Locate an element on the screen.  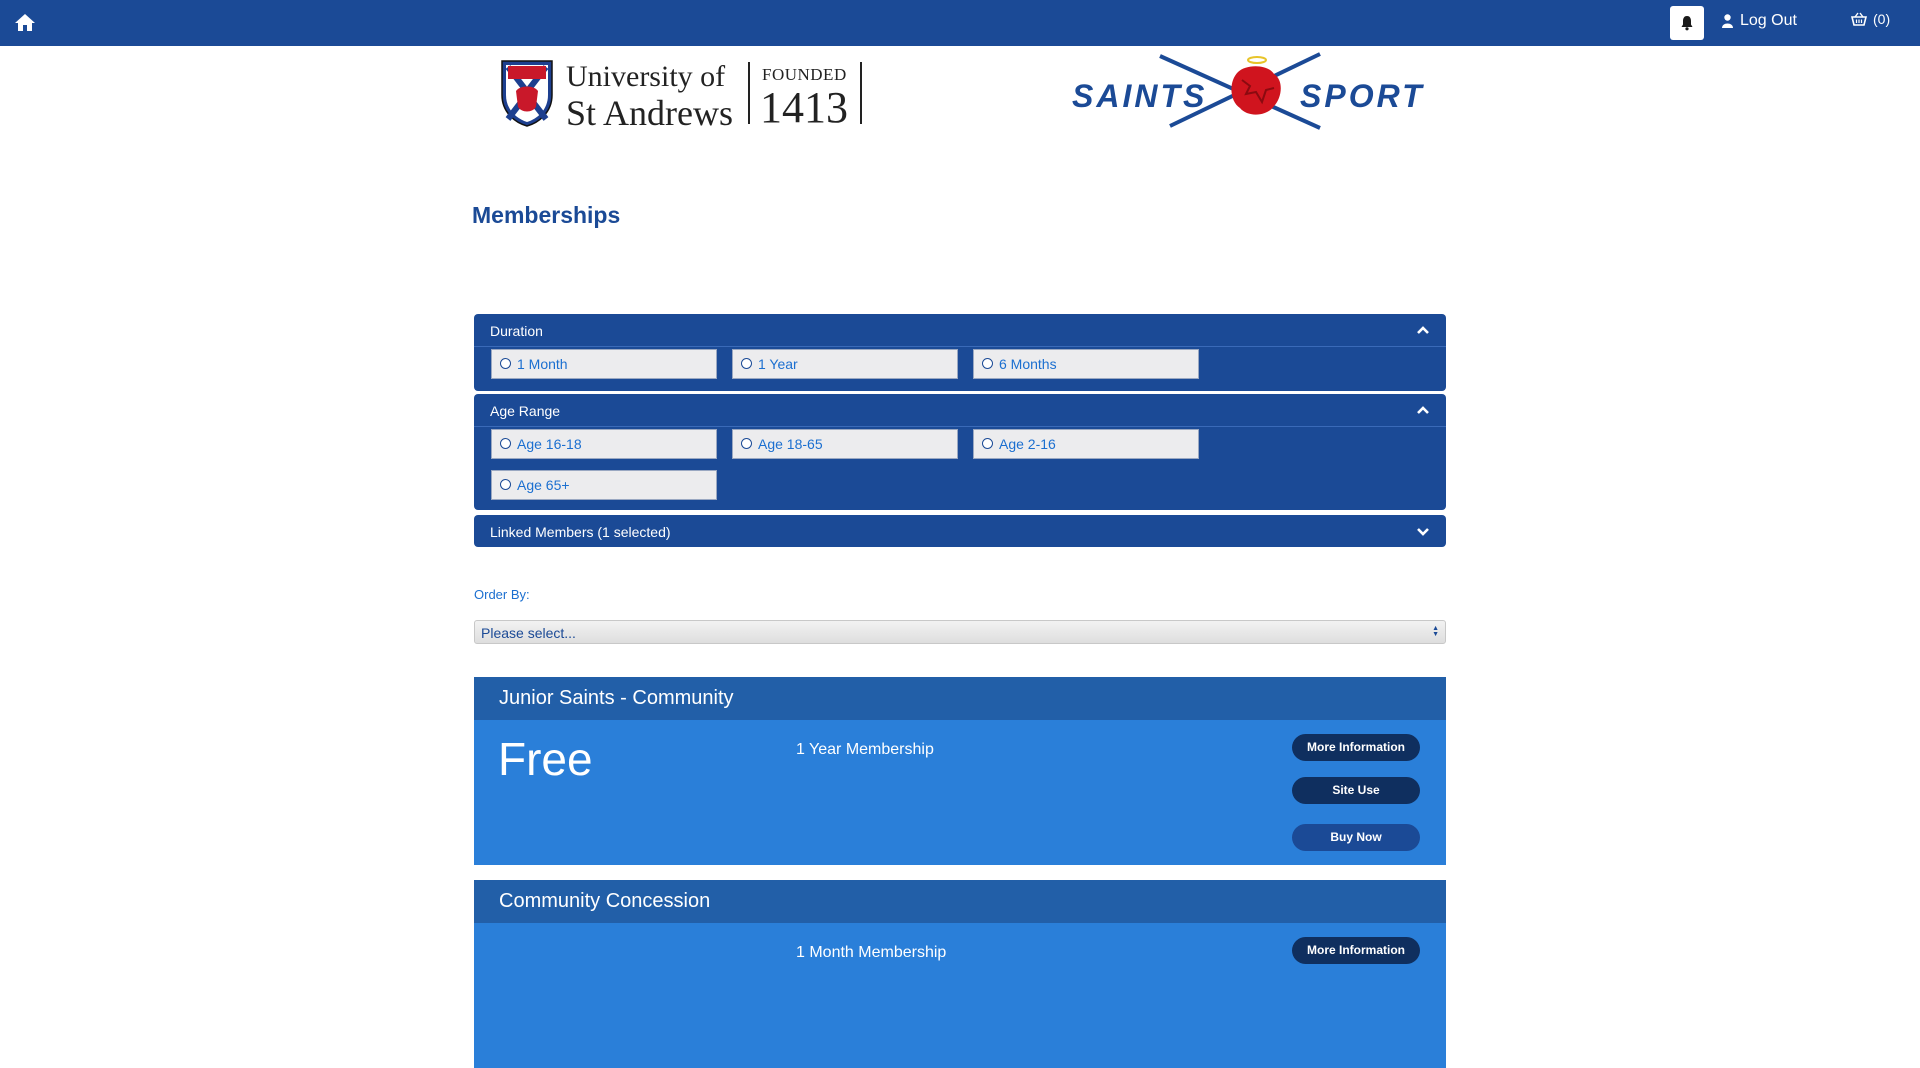
duration-option-6-months: 6 Months is located at coordinates (1086, 364).